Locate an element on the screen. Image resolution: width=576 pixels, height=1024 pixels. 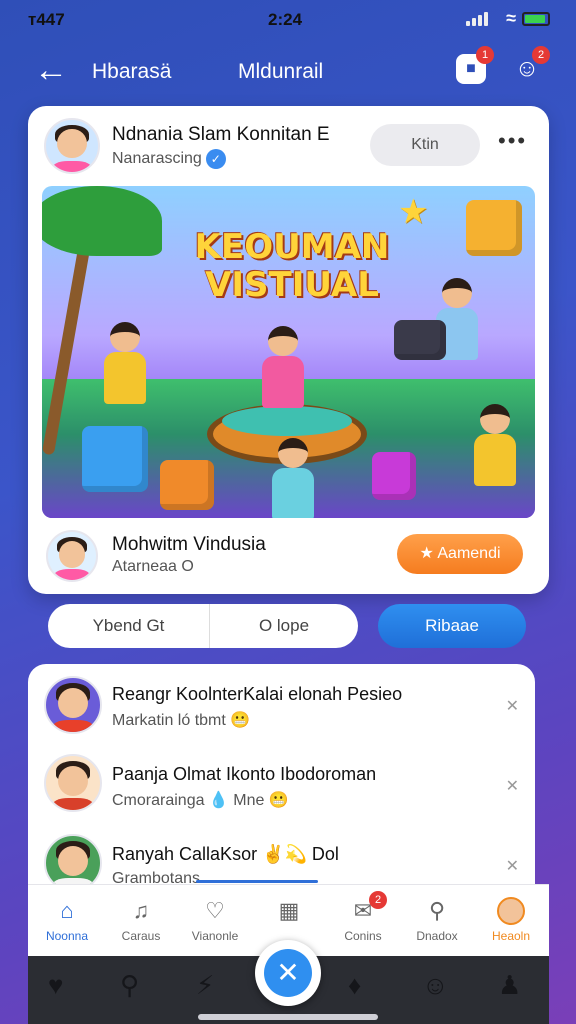
star-icon: ★ is located at coordinates (413, 212).